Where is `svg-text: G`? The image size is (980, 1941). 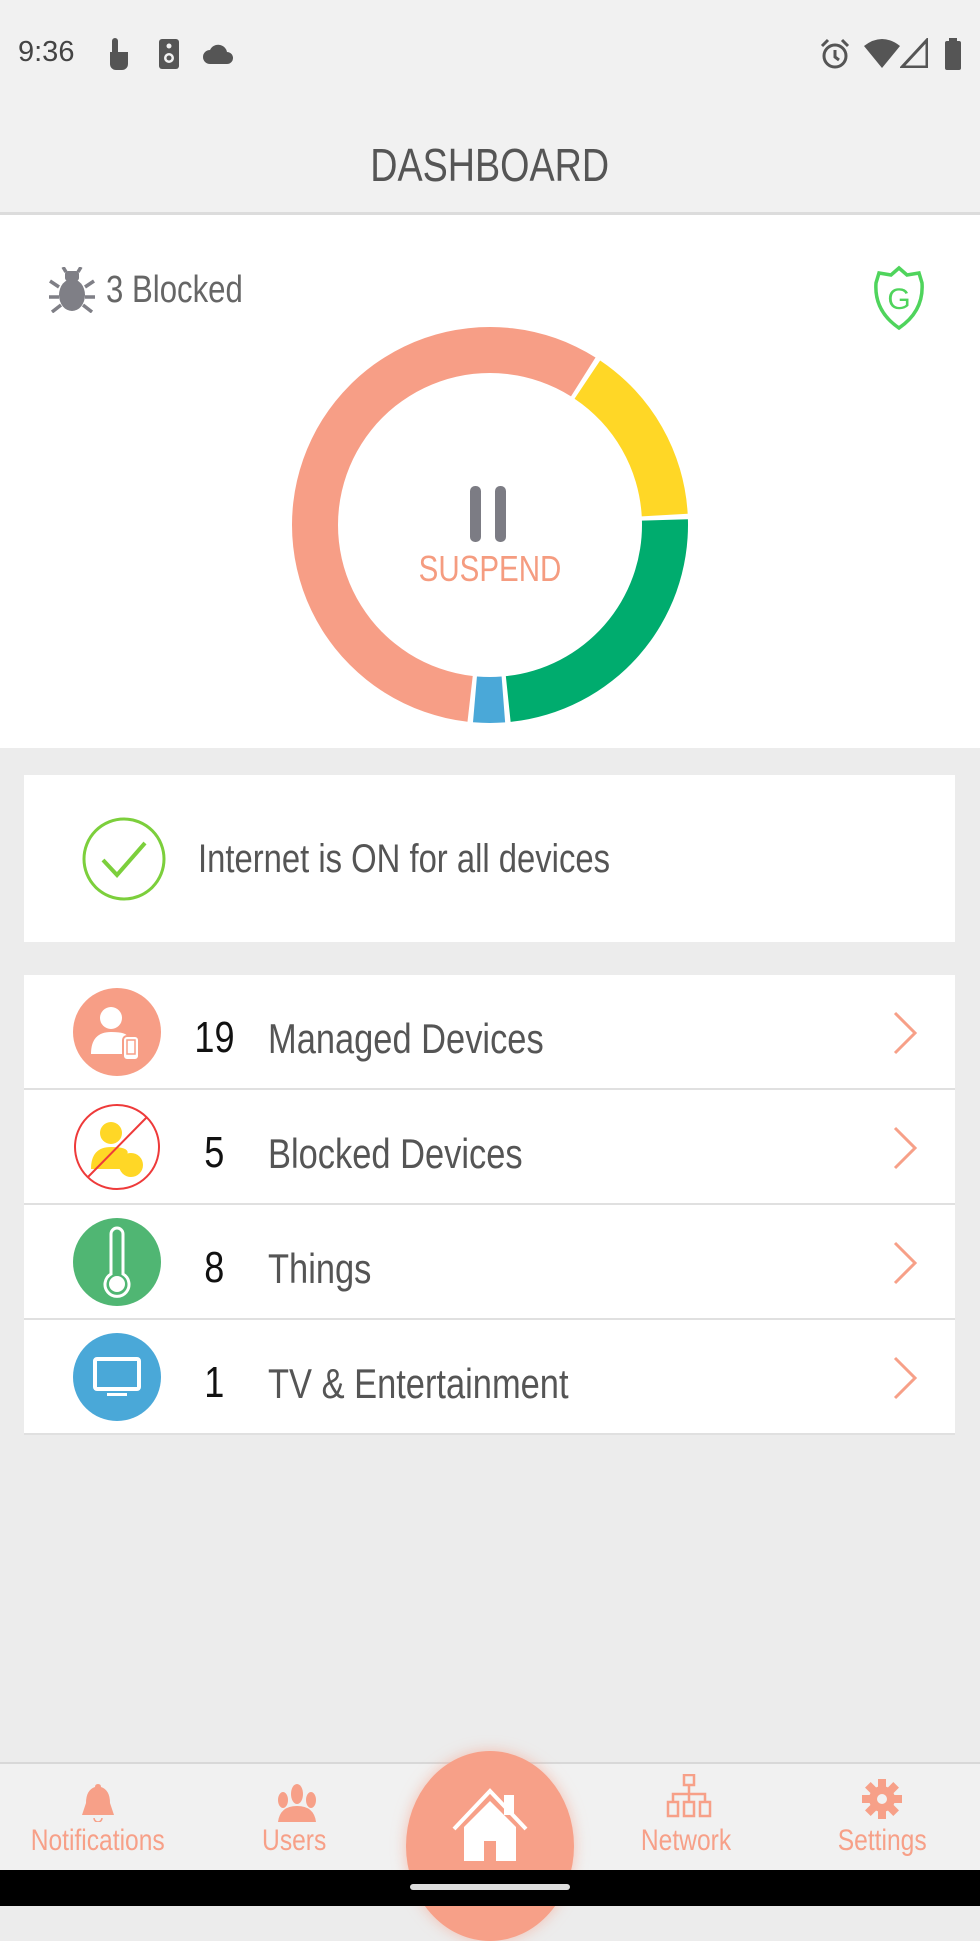
svg-text: G is located at coordinates (898, 299).